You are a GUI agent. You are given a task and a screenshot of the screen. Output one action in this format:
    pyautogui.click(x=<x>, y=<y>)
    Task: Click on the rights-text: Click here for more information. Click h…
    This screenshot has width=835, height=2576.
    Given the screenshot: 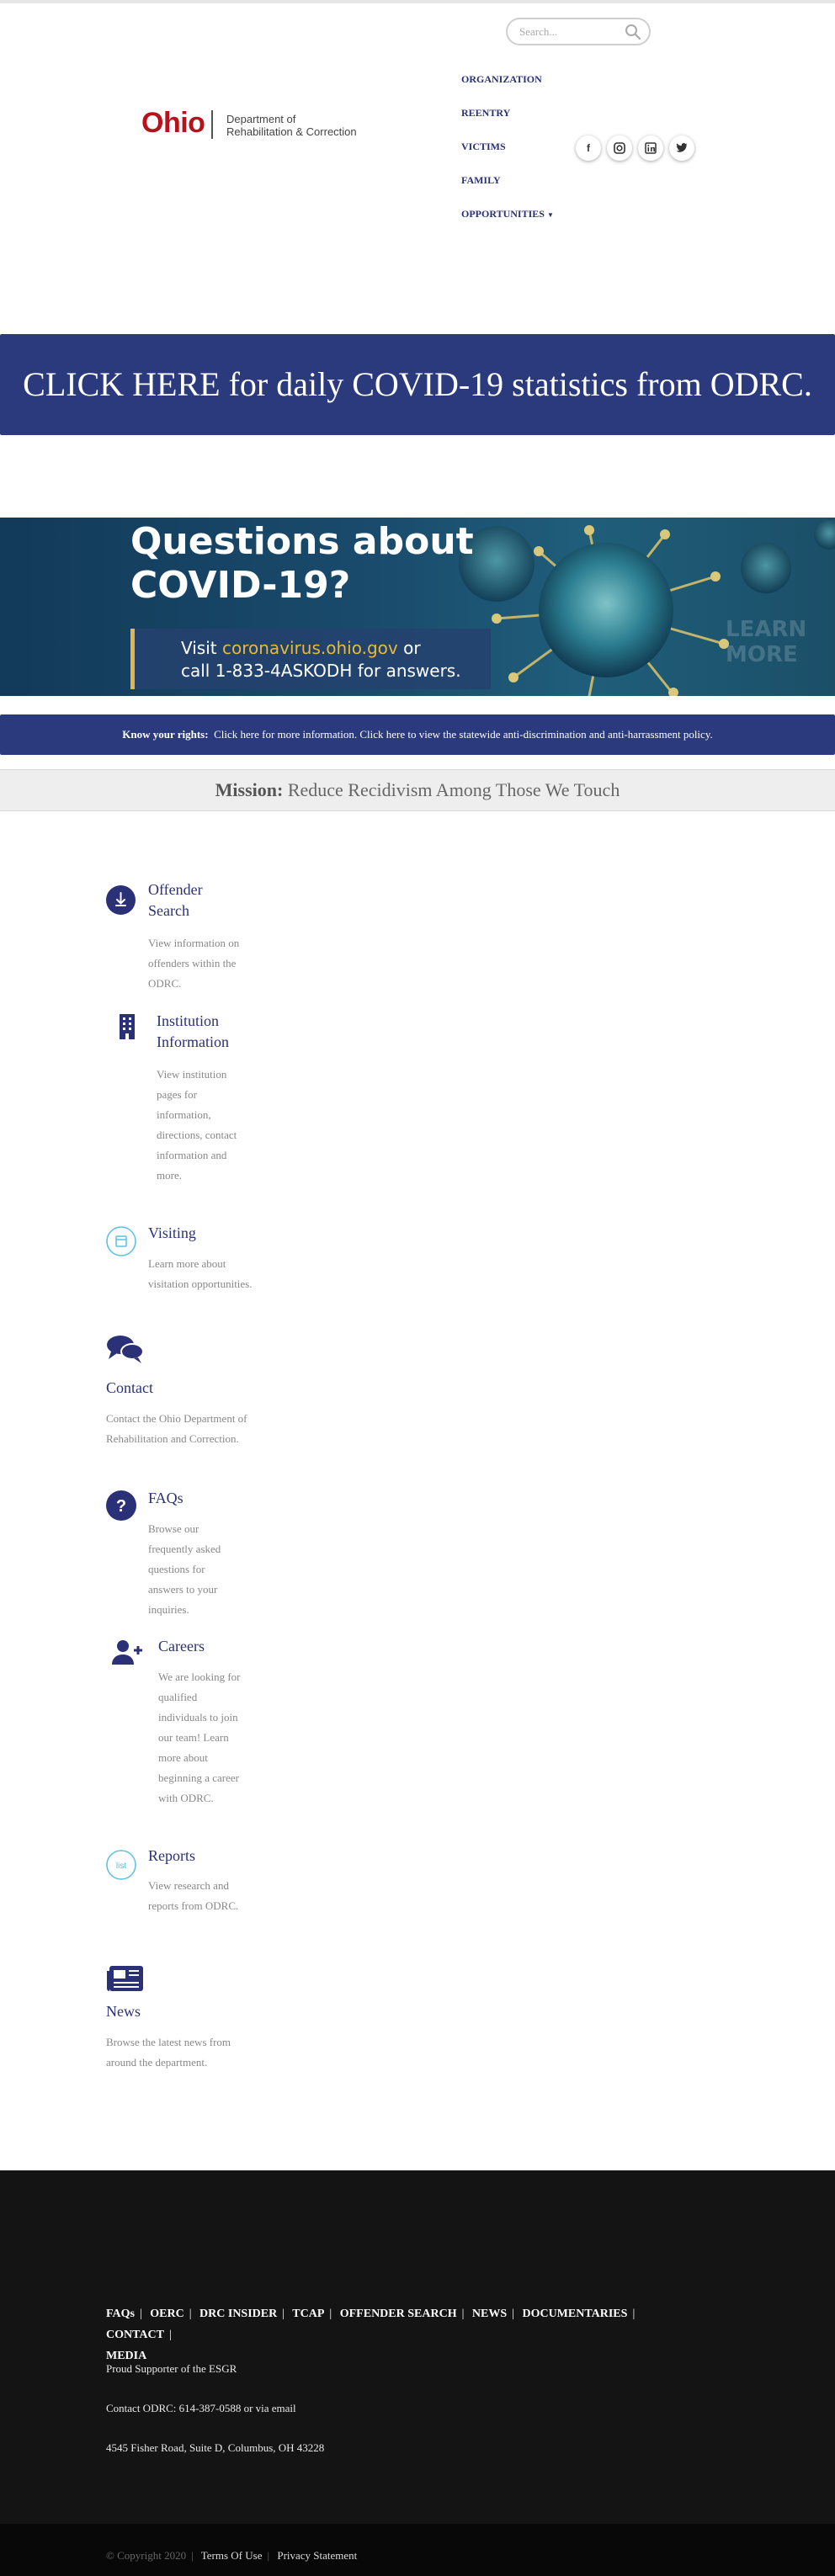 What is the action you would take?
    pyautogui.click(x=463, y=734)
    